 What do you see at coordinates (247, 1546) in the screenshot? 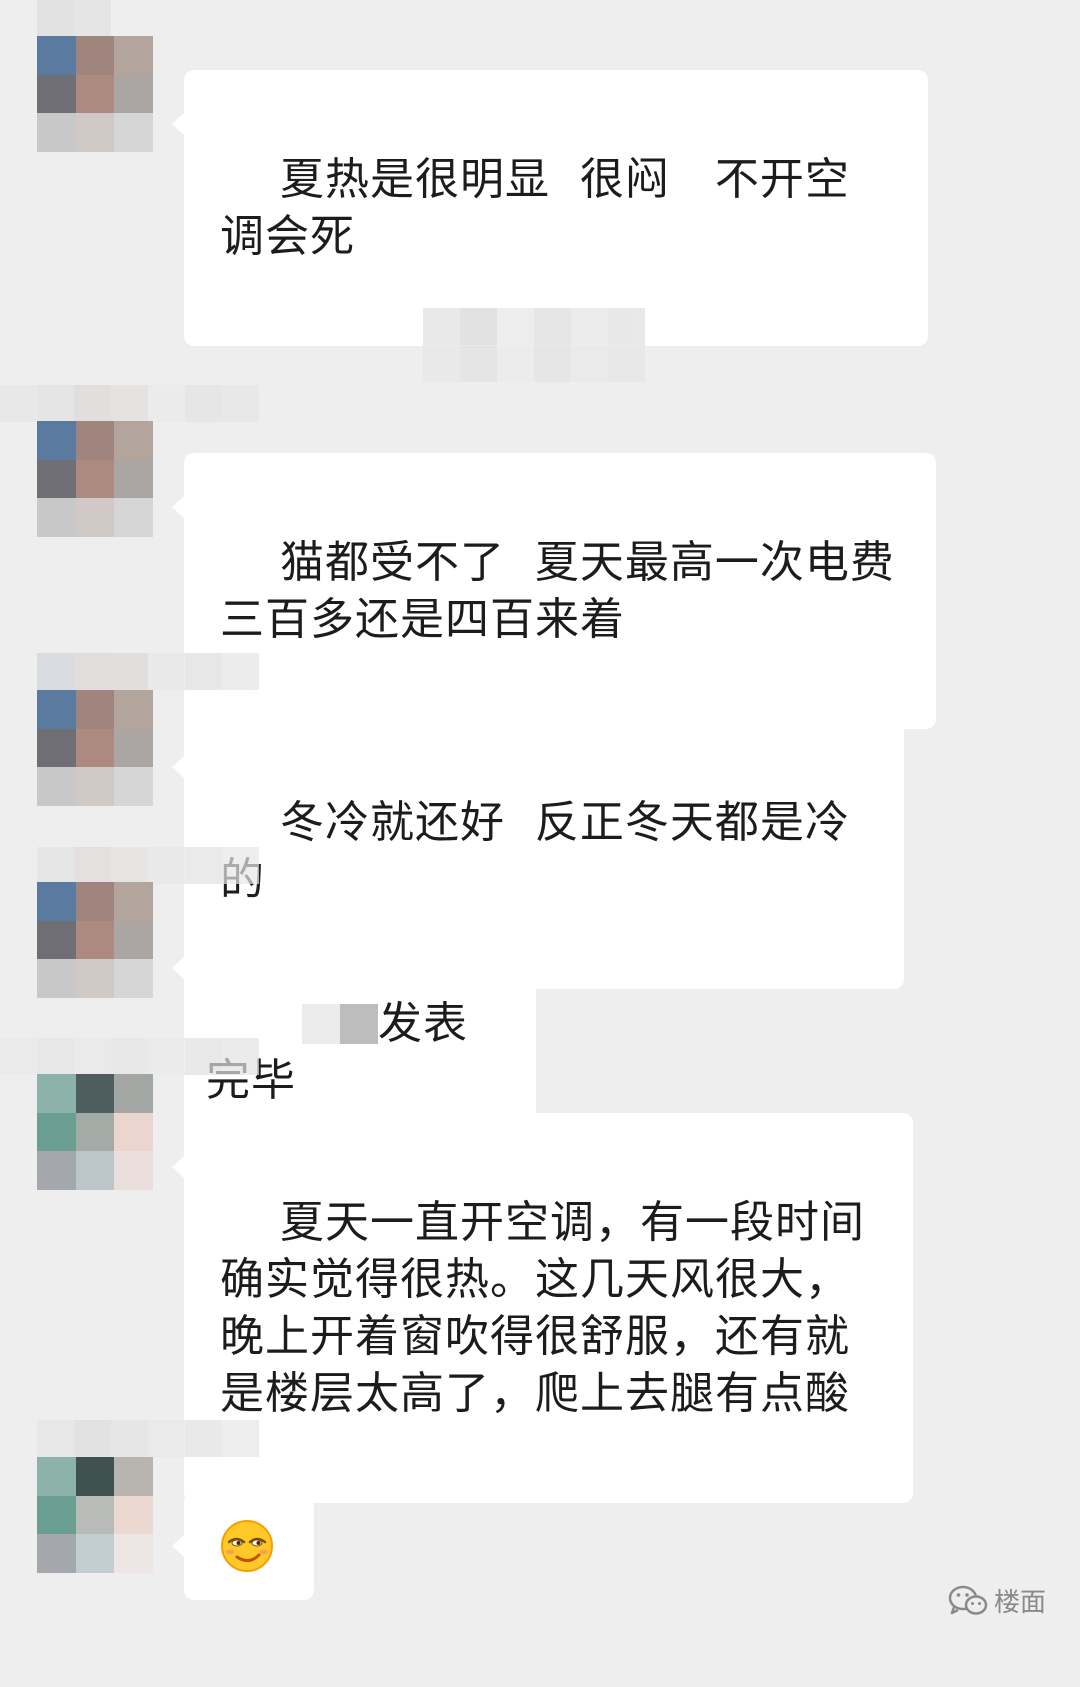
I see `smirk-emoji-icon` at bounding box center [247, 1546].